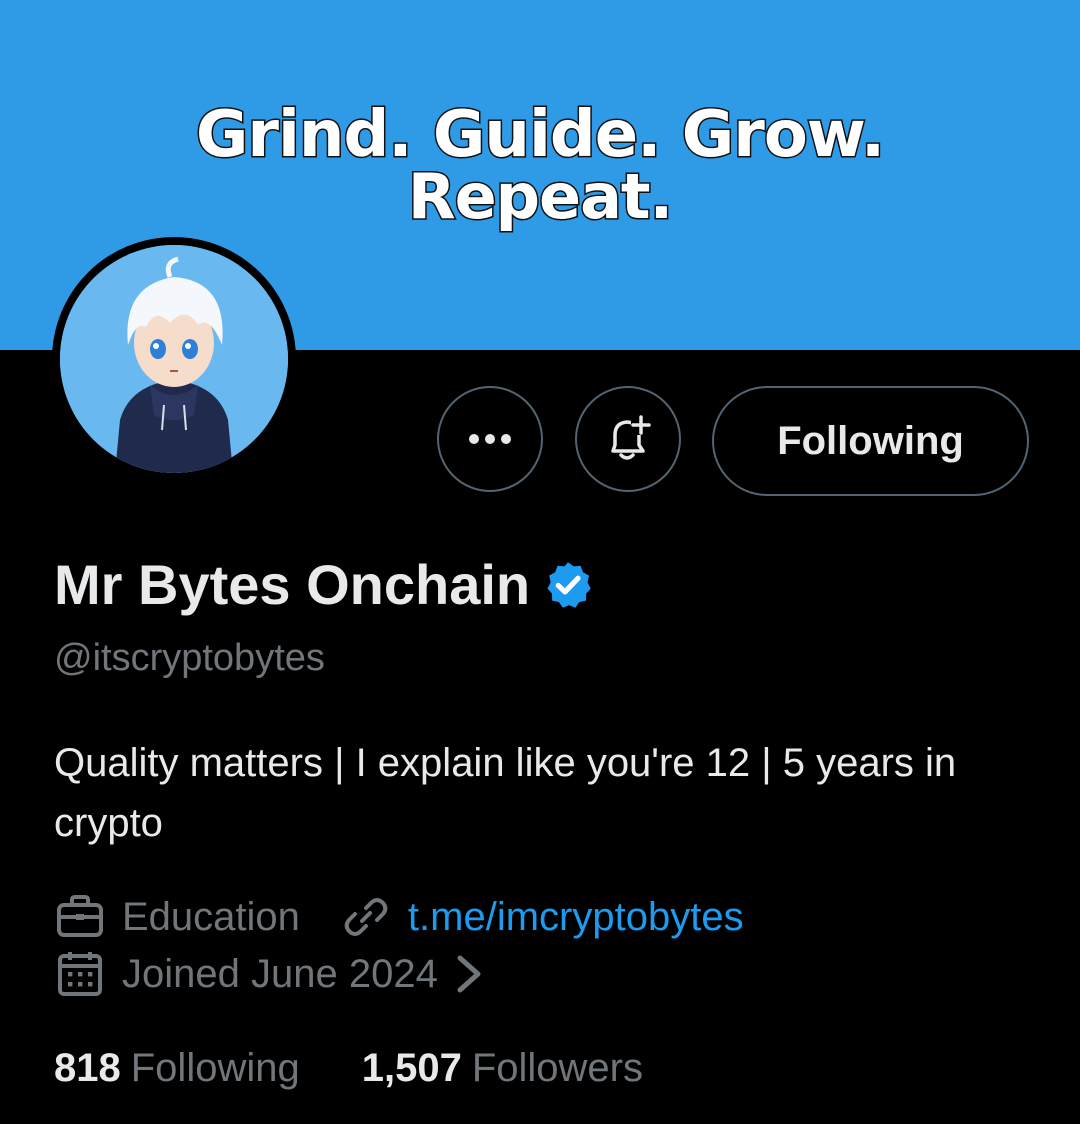 Image resolution: width=1080 pixels, height=1124 pixels. I want to click on following-stat-label: Following, so click(215, 1068).